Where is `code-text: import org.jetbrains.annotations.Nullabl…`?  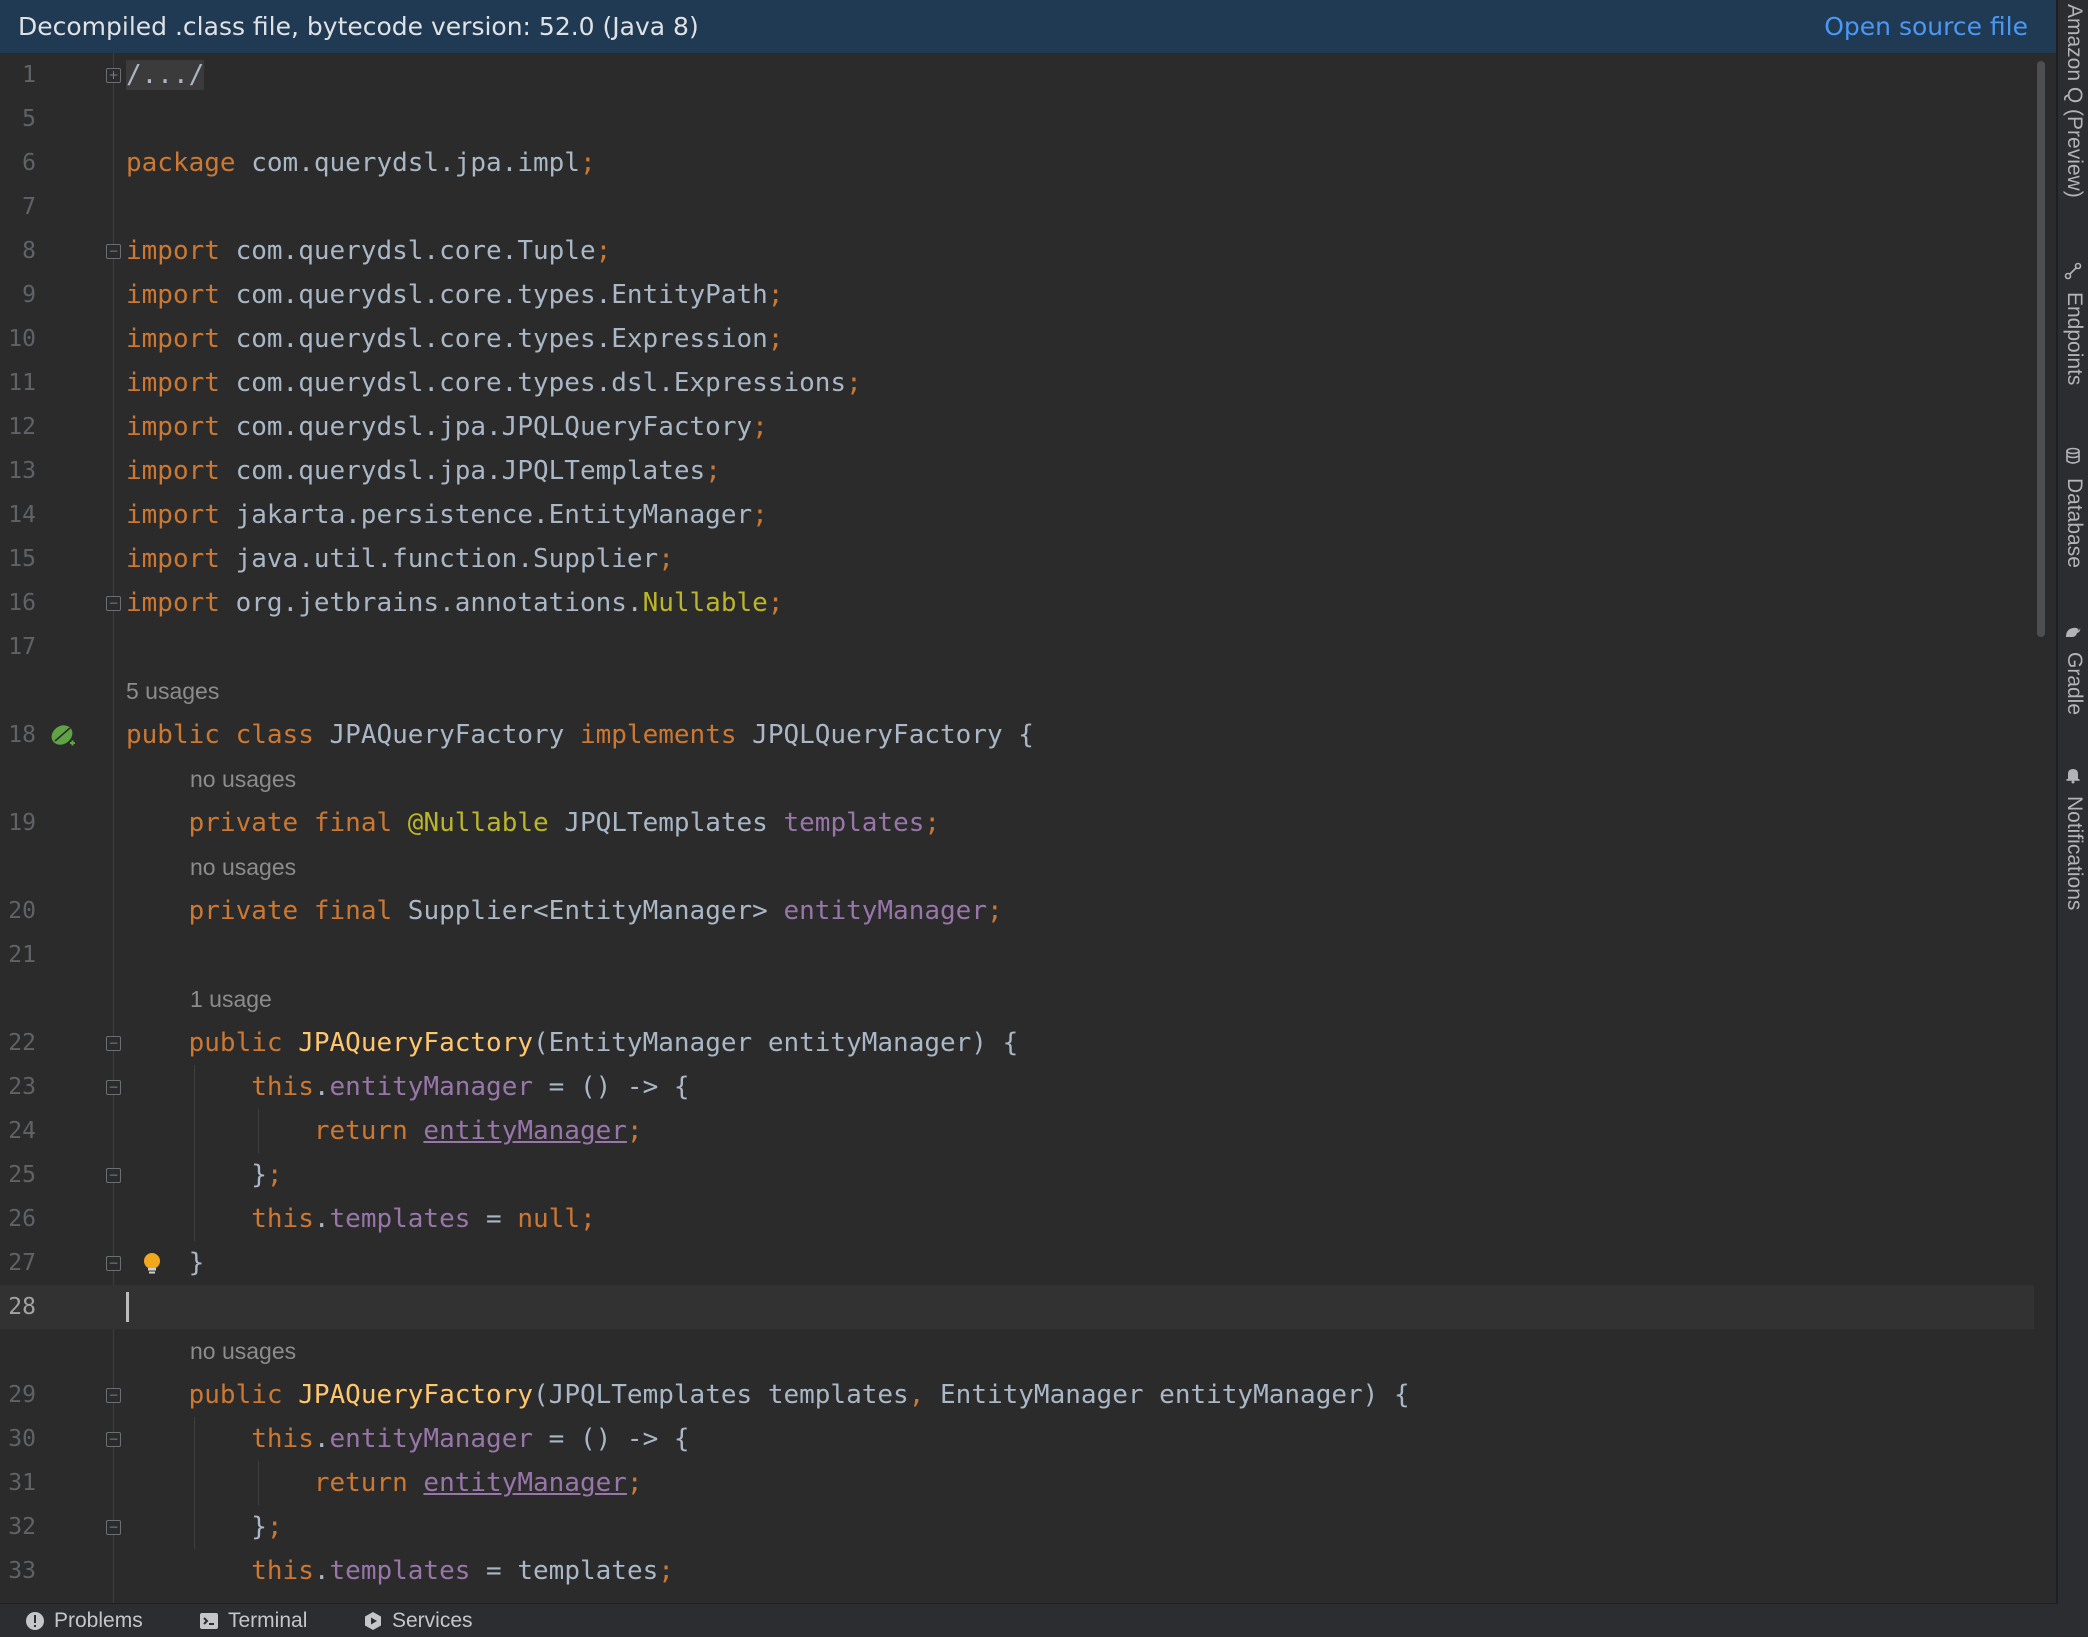
code-text: import org.jetbrains.annotations.Nullabl… is located at coordinates (455, 603).